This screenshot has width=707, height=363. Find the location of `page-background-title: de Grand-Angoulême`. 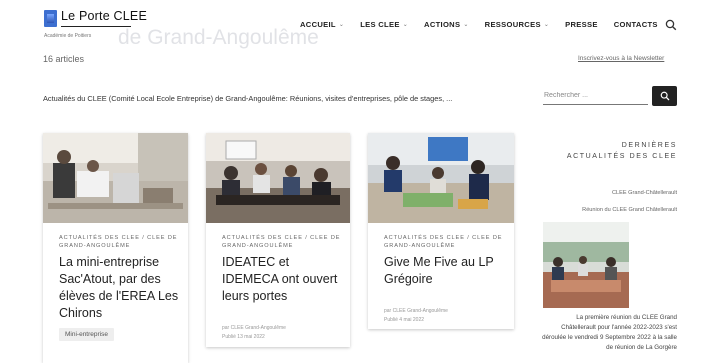

page-background-title: de Grand-Angoulême is located at coordinates (218, 37).